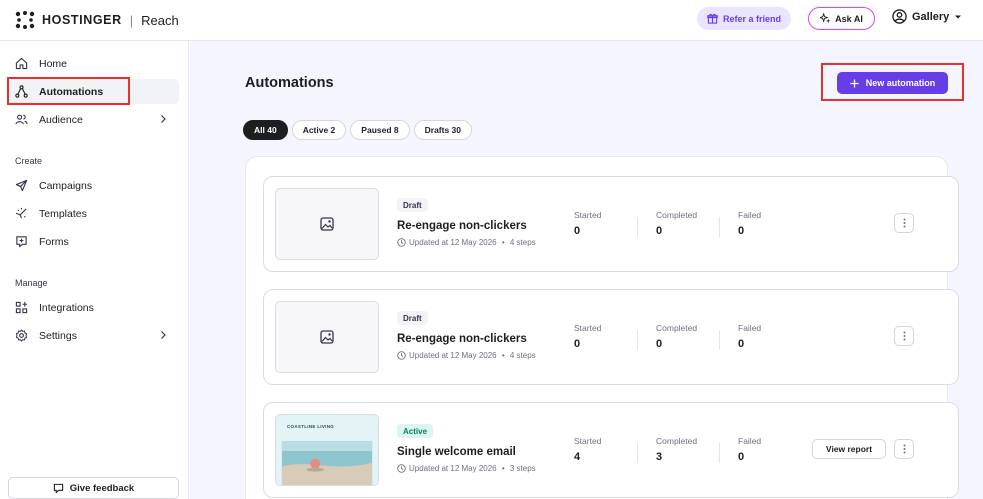  Describe the element at coordinates (93, 119) in the screenshot. I see `sidebar-item-audience: Audience` at that location.